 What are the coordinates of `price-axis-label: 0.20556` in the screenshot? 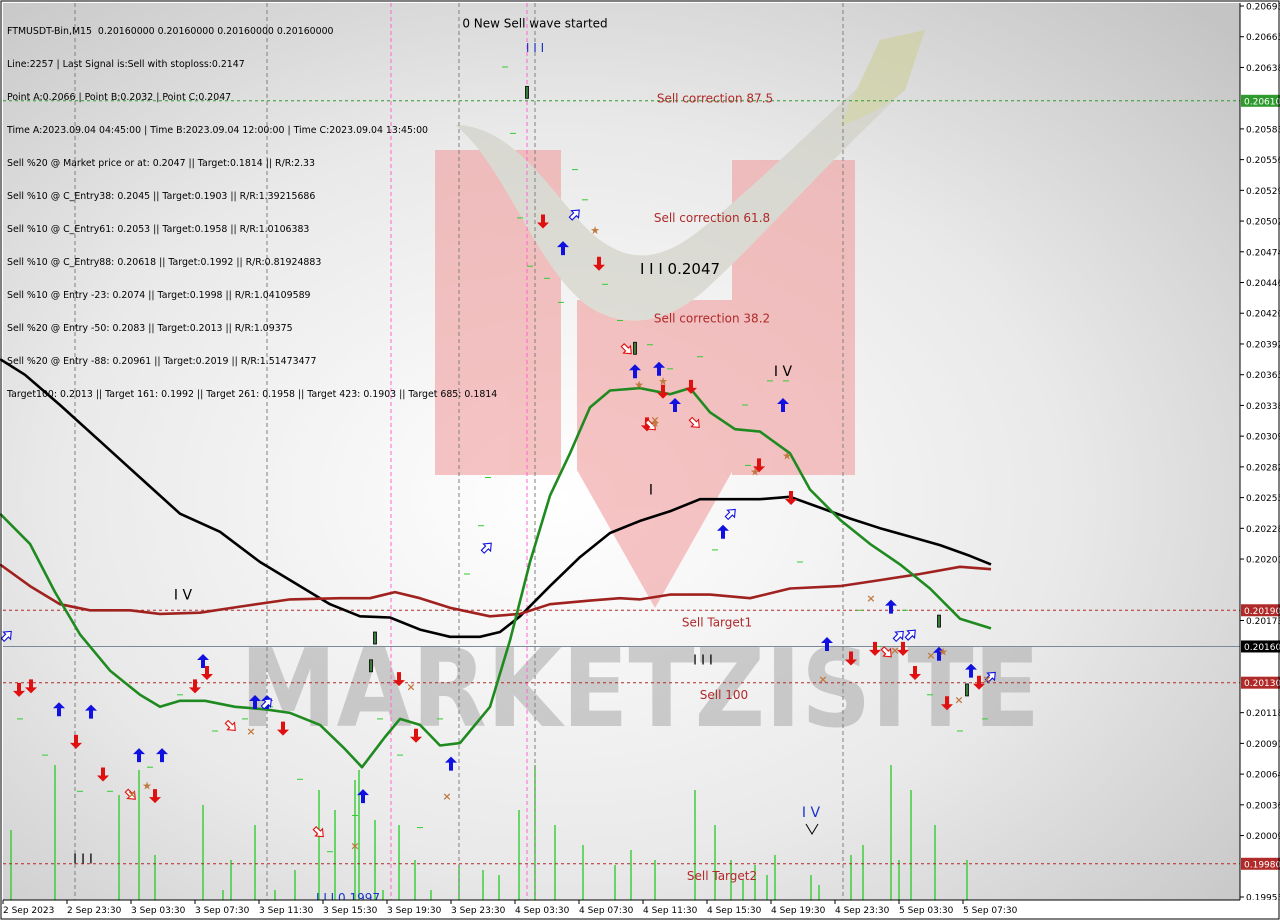 It's located at (1263, 161).